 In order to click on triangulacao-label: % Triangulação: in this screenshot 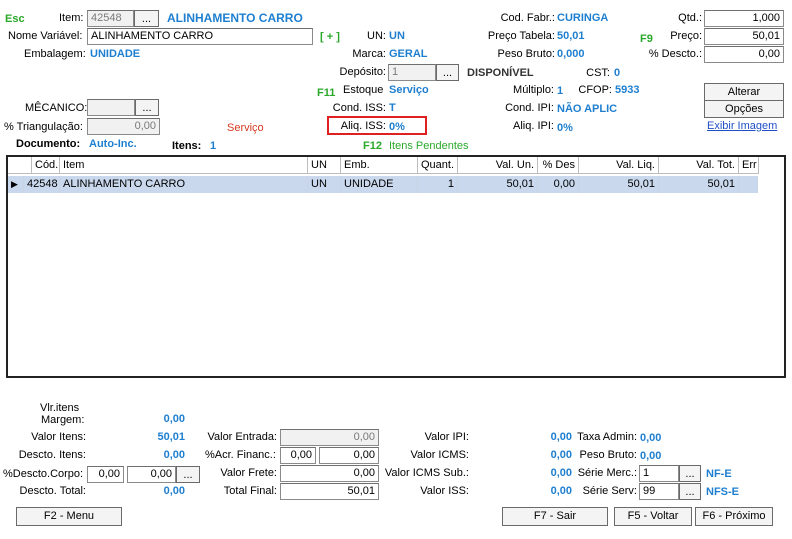, I will do `click(43, 127)`.